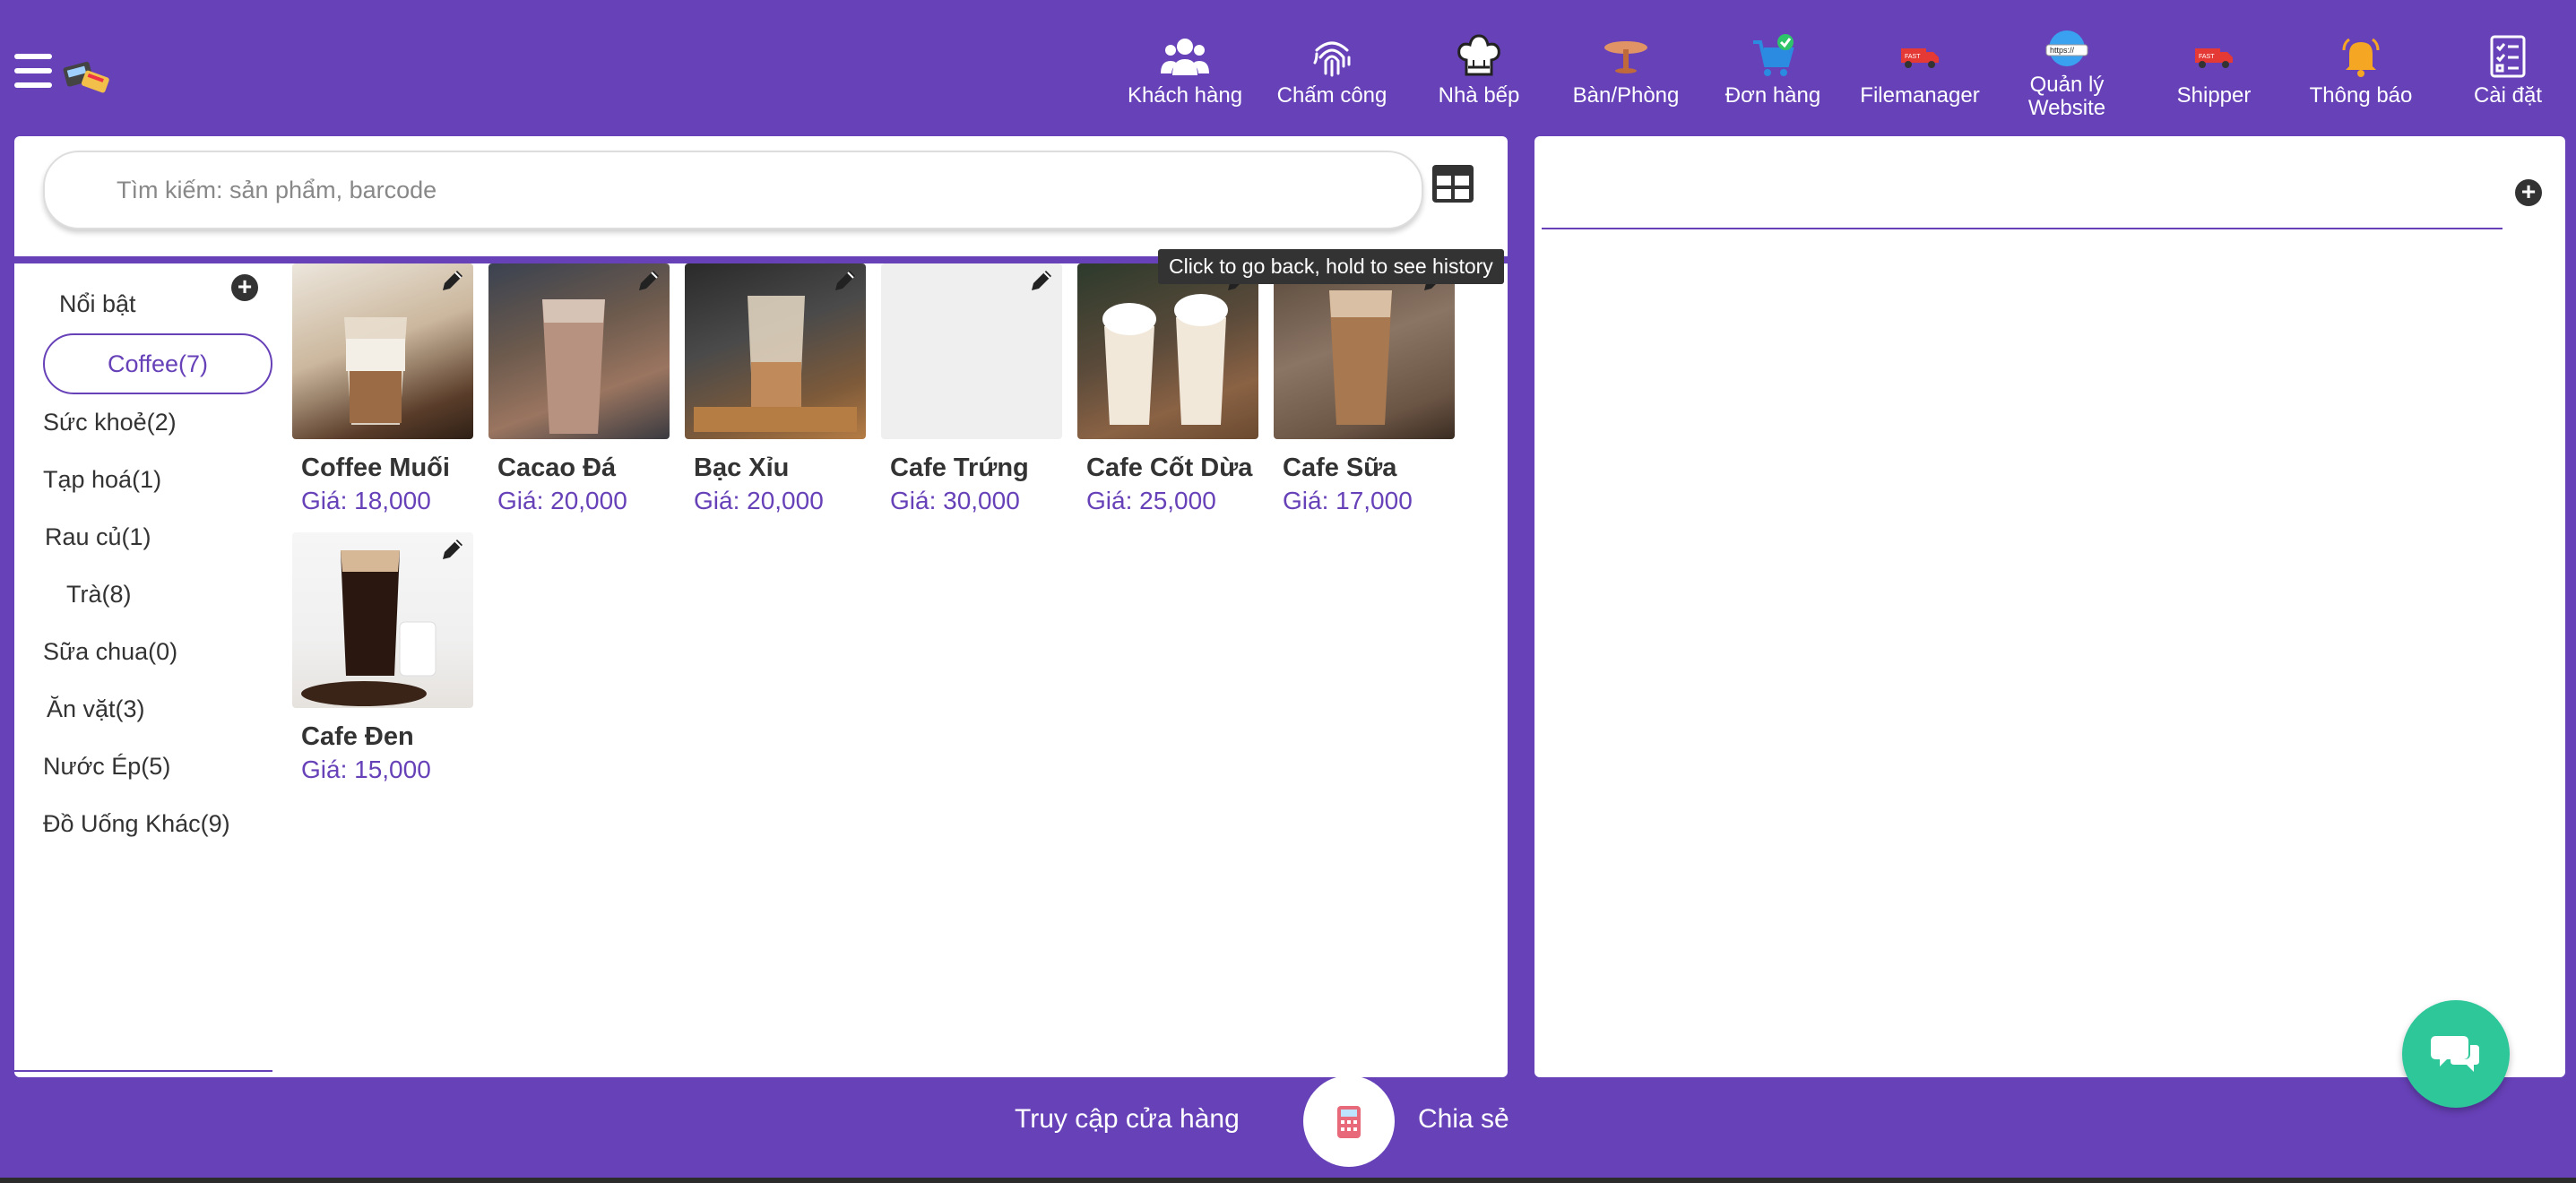 This screenshot has height=1183, width=2576. Describe the element at coordinates (733, 190) in the screenshot. I see `search-input` at that location.